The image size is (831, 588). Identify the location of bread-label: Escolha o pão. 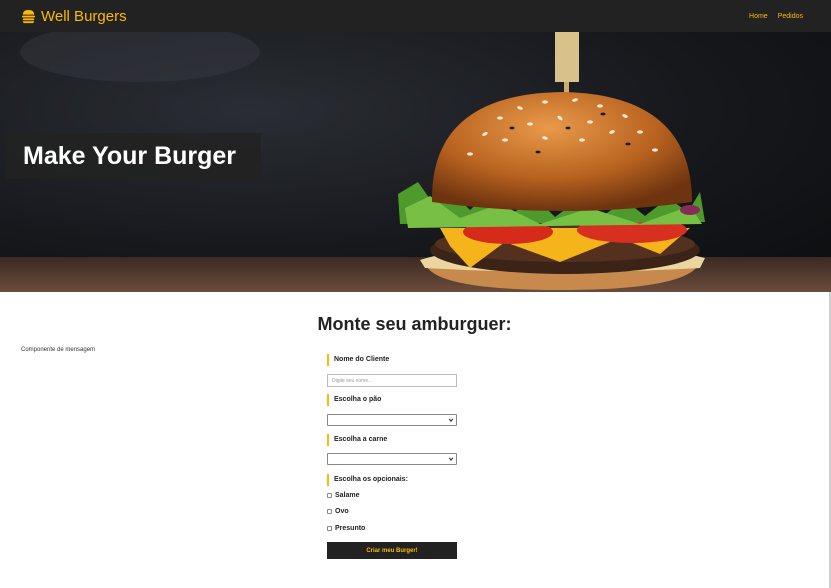
(354, 400).